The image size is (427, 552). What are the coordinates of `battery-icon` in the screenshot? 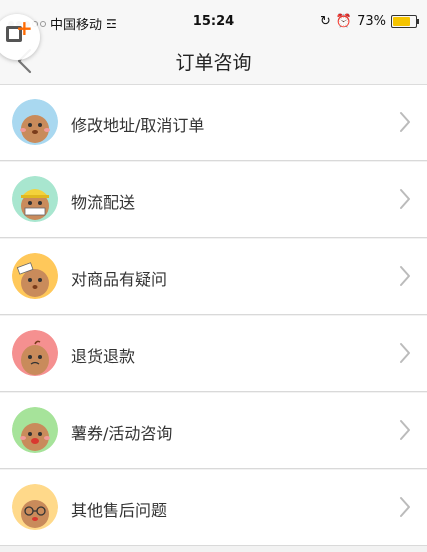 It's located at (405, 21).